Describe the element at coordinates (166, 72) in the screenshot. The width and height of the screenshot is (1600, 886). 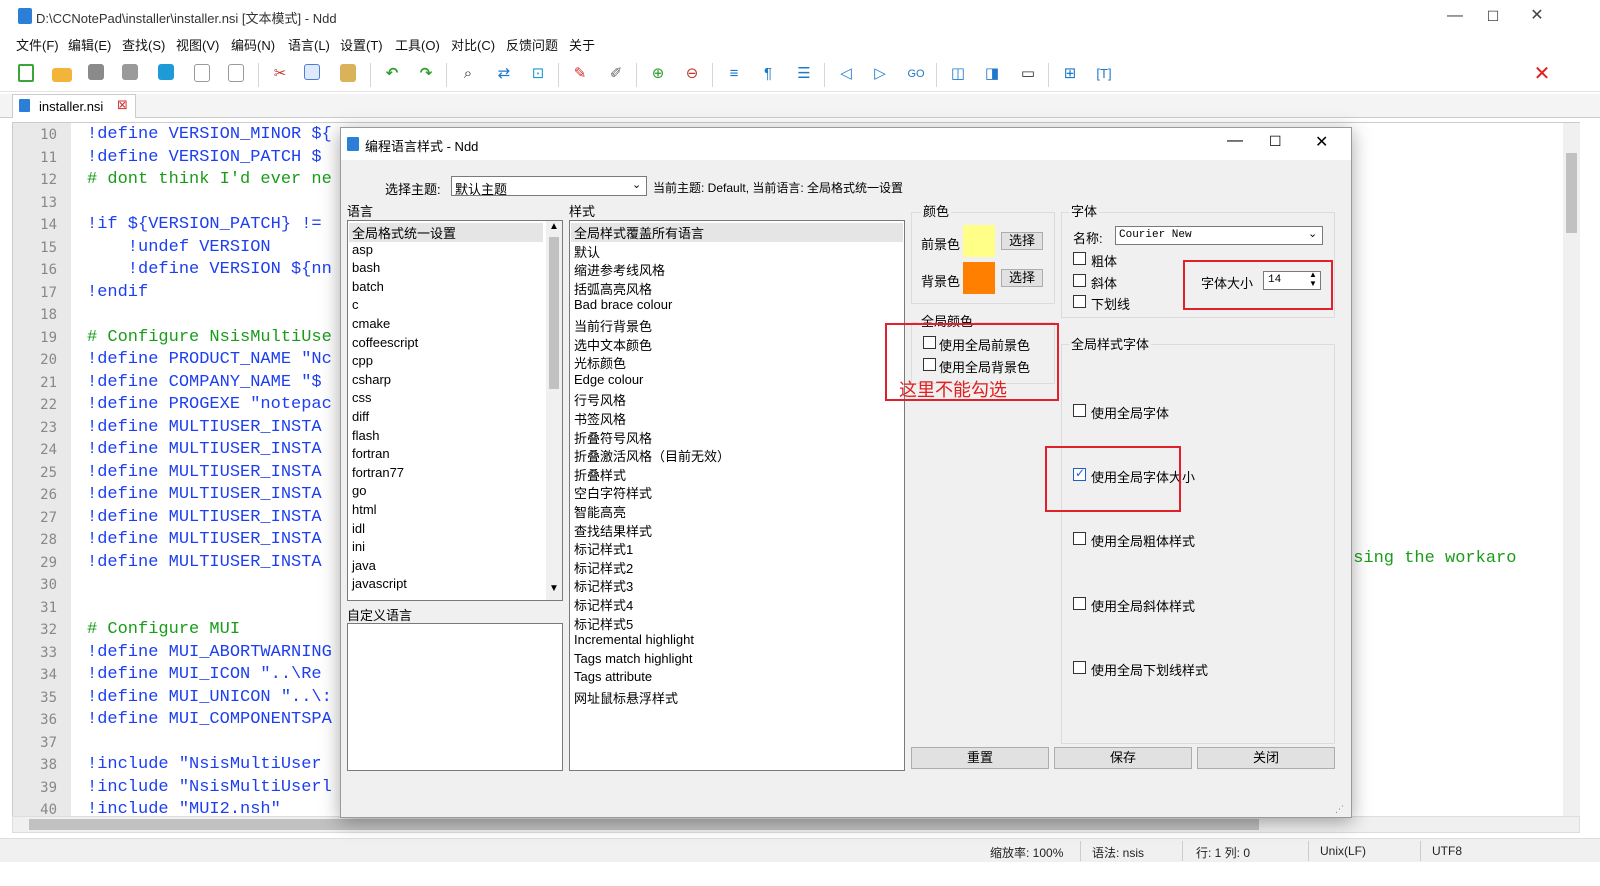
I see `reload-icon` at that location.